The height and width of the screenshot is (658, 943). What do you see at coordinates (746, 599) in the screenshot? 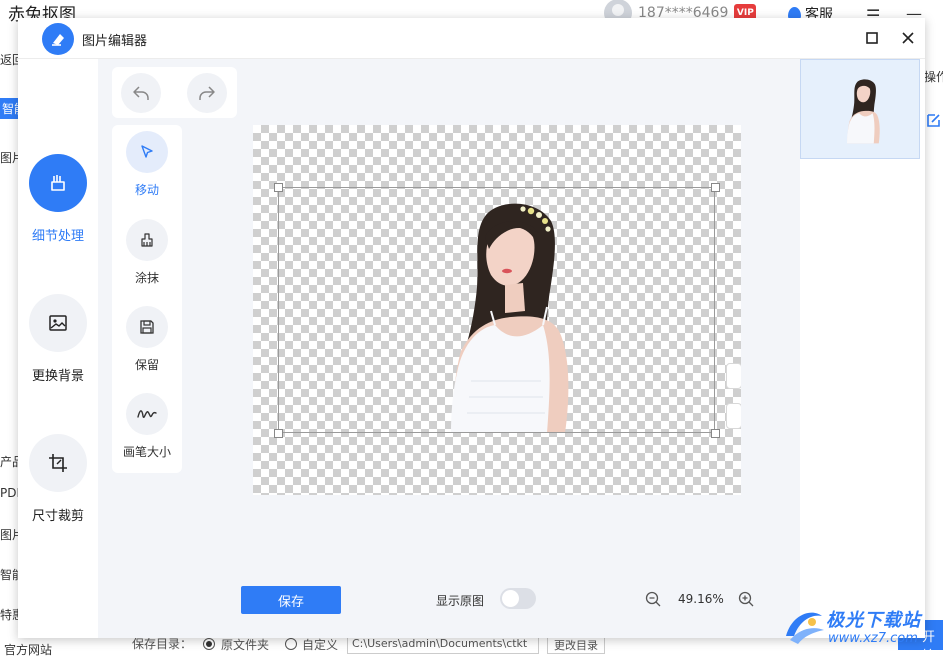
I see `zoom-in-icon` at bounding box center [746, 599].